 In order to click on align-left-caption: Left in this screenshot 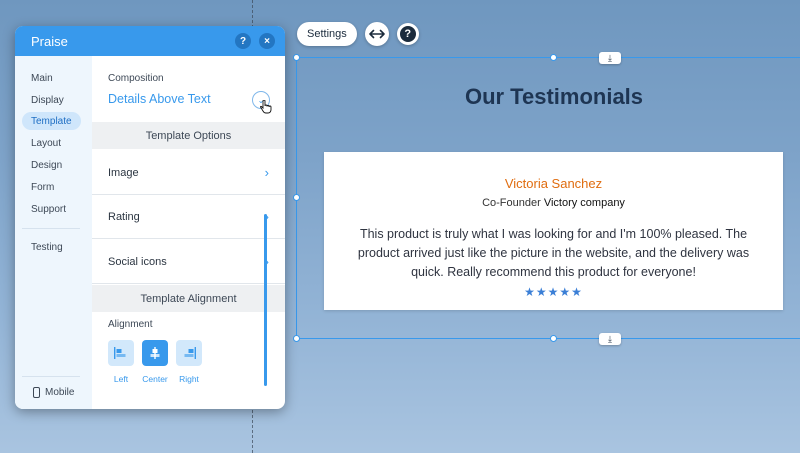, I will do `click(121, 379)`.